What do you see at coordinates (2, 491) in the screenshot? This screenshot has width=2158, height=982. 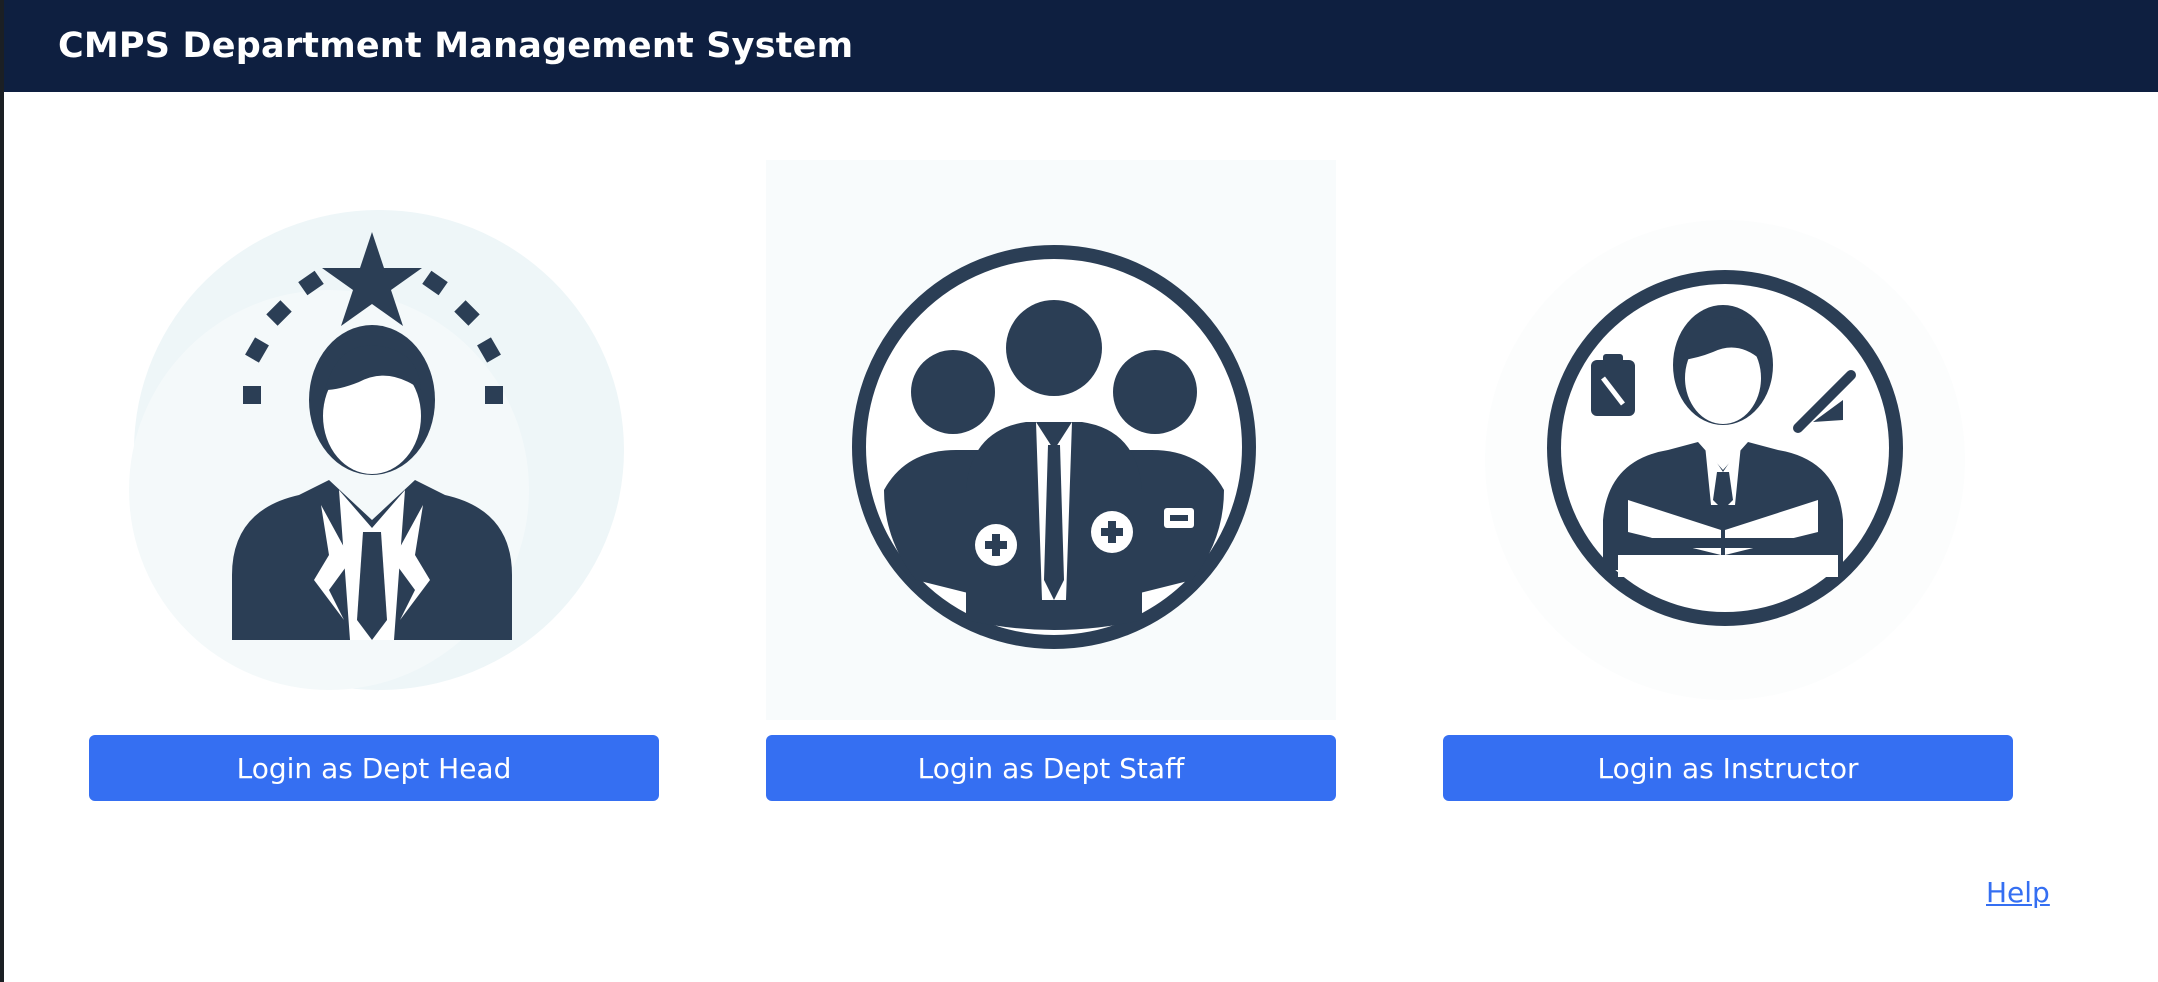 I see `window-frame-edge` at bounding box center [2, 491].